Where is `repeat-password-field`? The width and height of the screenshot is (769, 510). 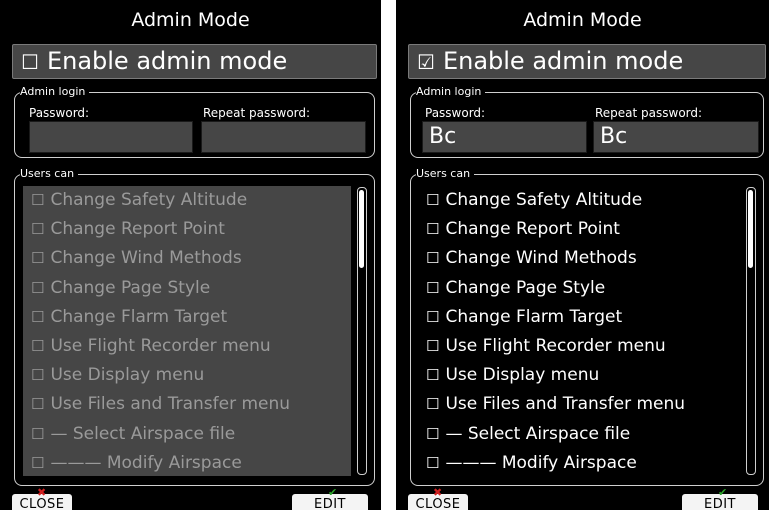
repeat-password-field is located at coordinates (283, 137).